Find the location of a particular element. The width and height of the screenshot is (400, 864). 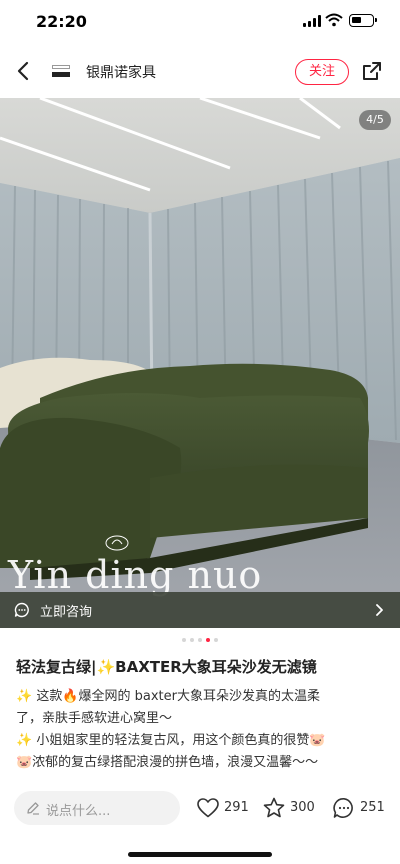

like-button: 291 is located at coordinates (226, 808).